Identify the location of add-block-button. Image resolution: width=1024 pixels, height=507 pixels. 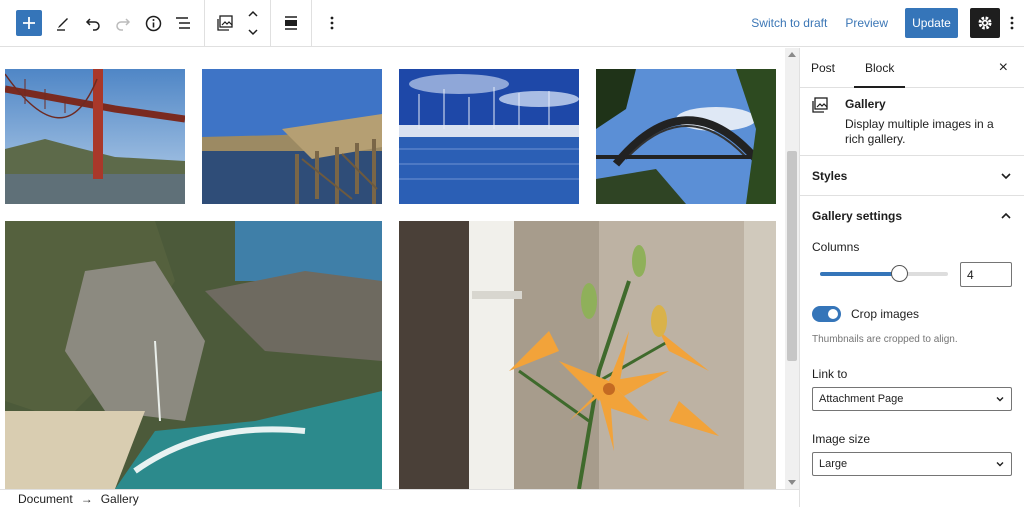
(29, 23).